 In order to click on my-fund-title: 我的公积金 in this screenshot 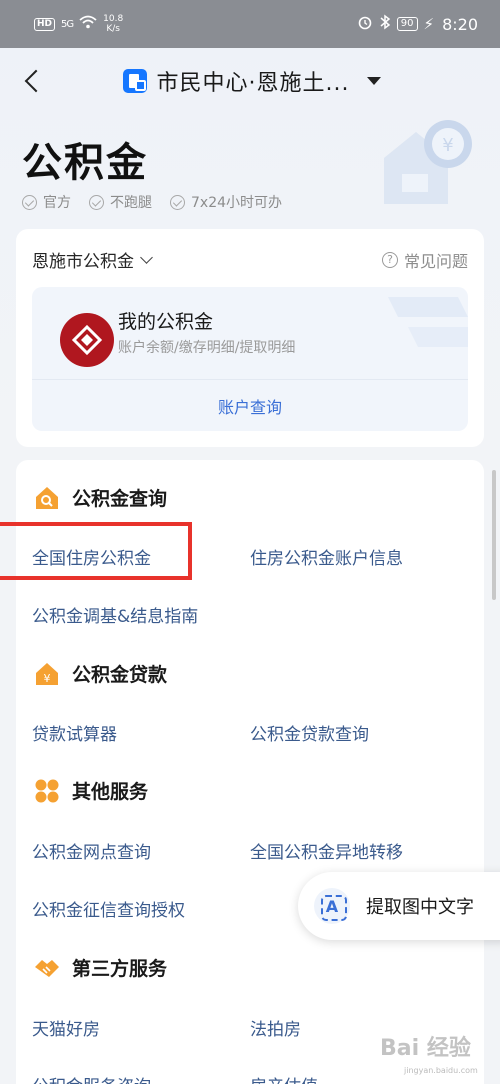, I will do `click(166, 322)`.